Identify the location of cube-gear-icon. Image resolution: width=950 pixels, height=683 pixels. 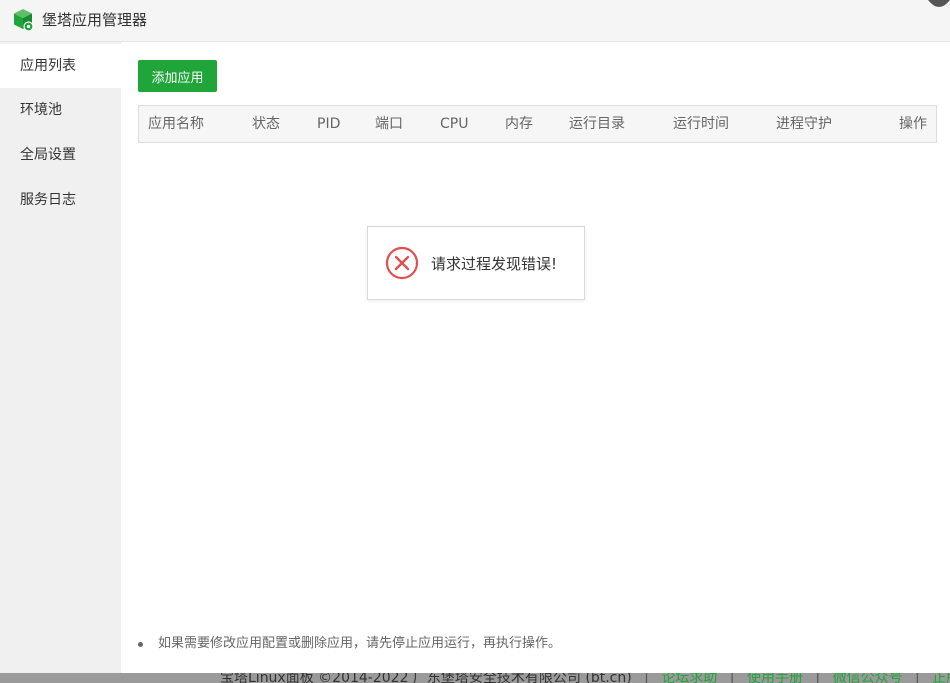
(24, 20).